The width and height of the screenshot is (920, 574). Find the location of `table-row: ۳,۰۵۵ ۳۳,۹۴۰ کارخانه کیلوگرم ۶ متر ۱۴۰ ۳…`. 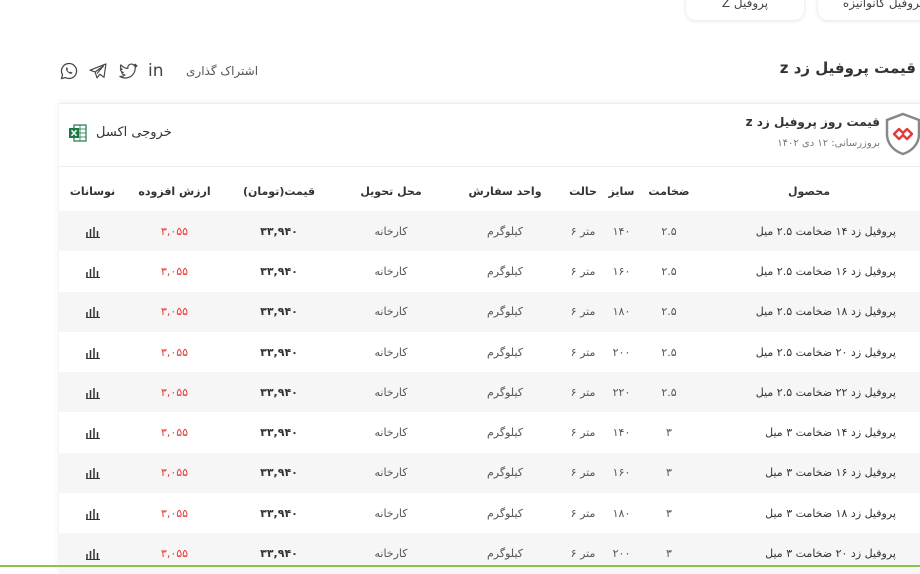

table-row: ۳,۰۵۵ ۳۳,۹۴۰ کارخانه کیلوگرم ۶ متر ۱۴۰ ۳… is located at coordinates (489, 432).